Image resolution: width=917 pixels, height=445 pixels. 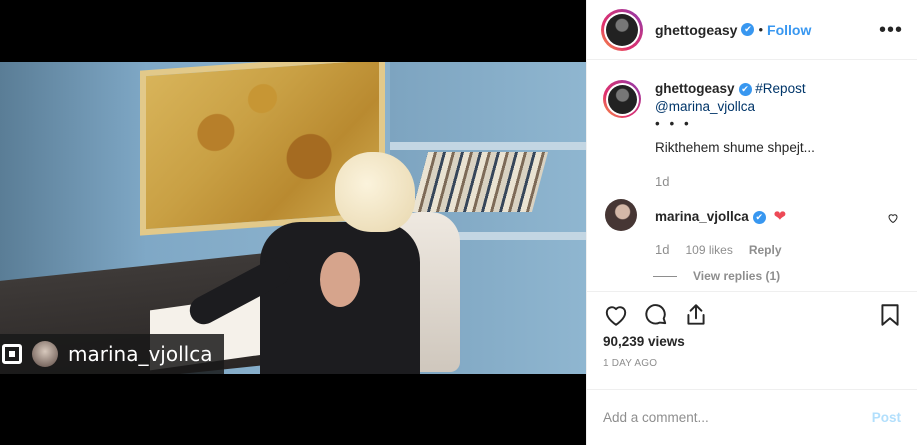 What do you see at coordinates (737, 417) in the screenshot?
I see `comment-input` at bounding box center [737, 417].